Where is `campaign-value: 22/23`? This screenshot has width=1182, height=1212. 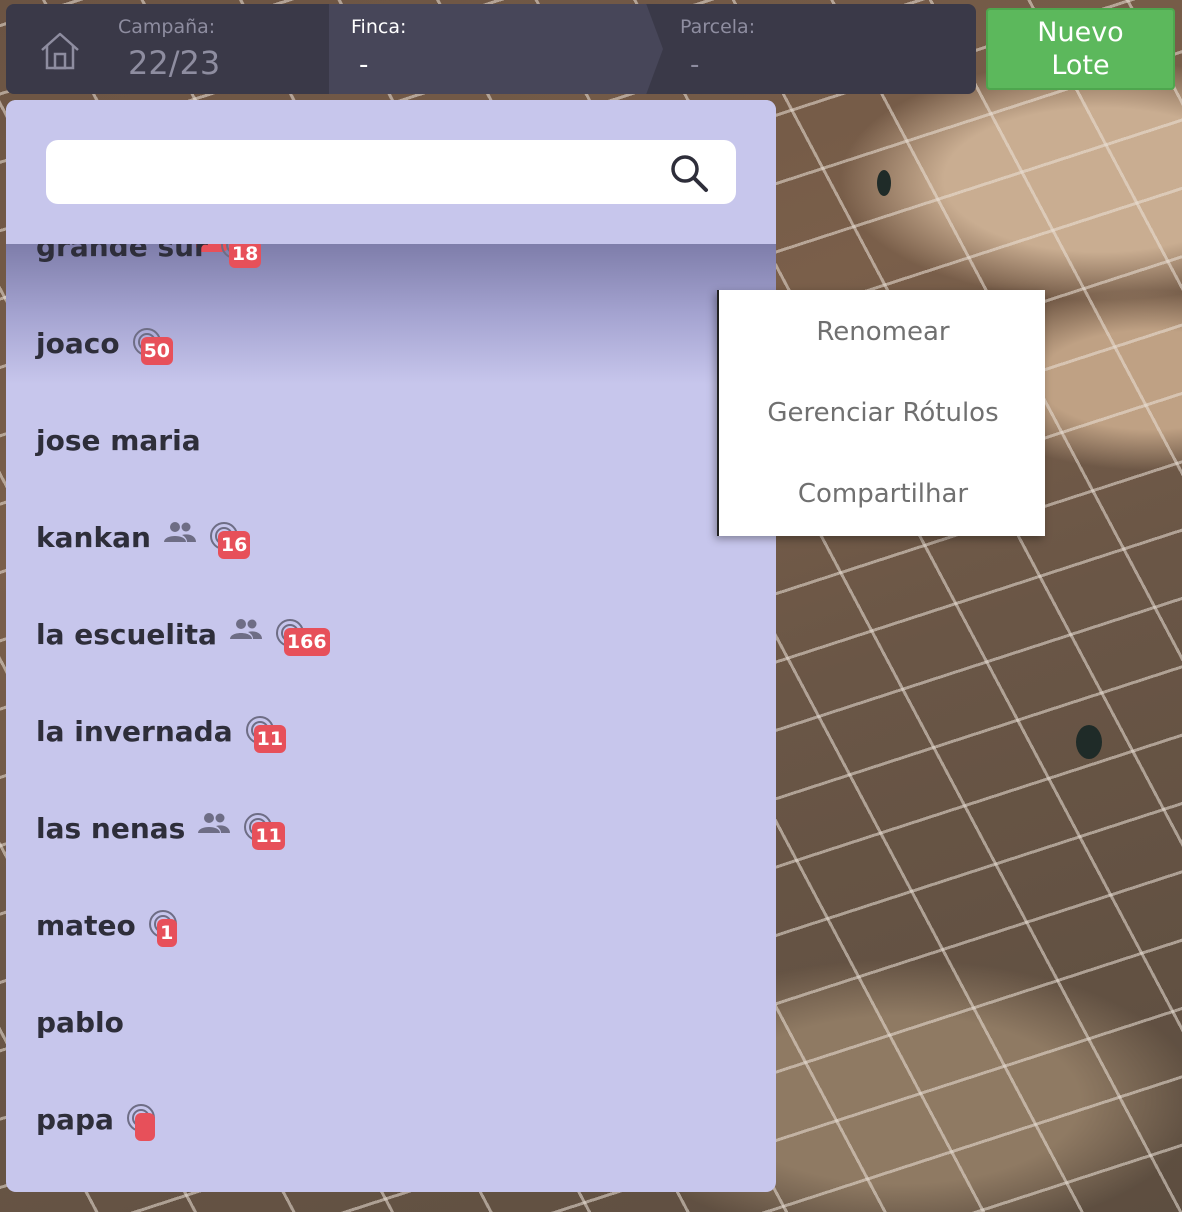 campaign-value: 22/23 is located at coordinates (174, 63).